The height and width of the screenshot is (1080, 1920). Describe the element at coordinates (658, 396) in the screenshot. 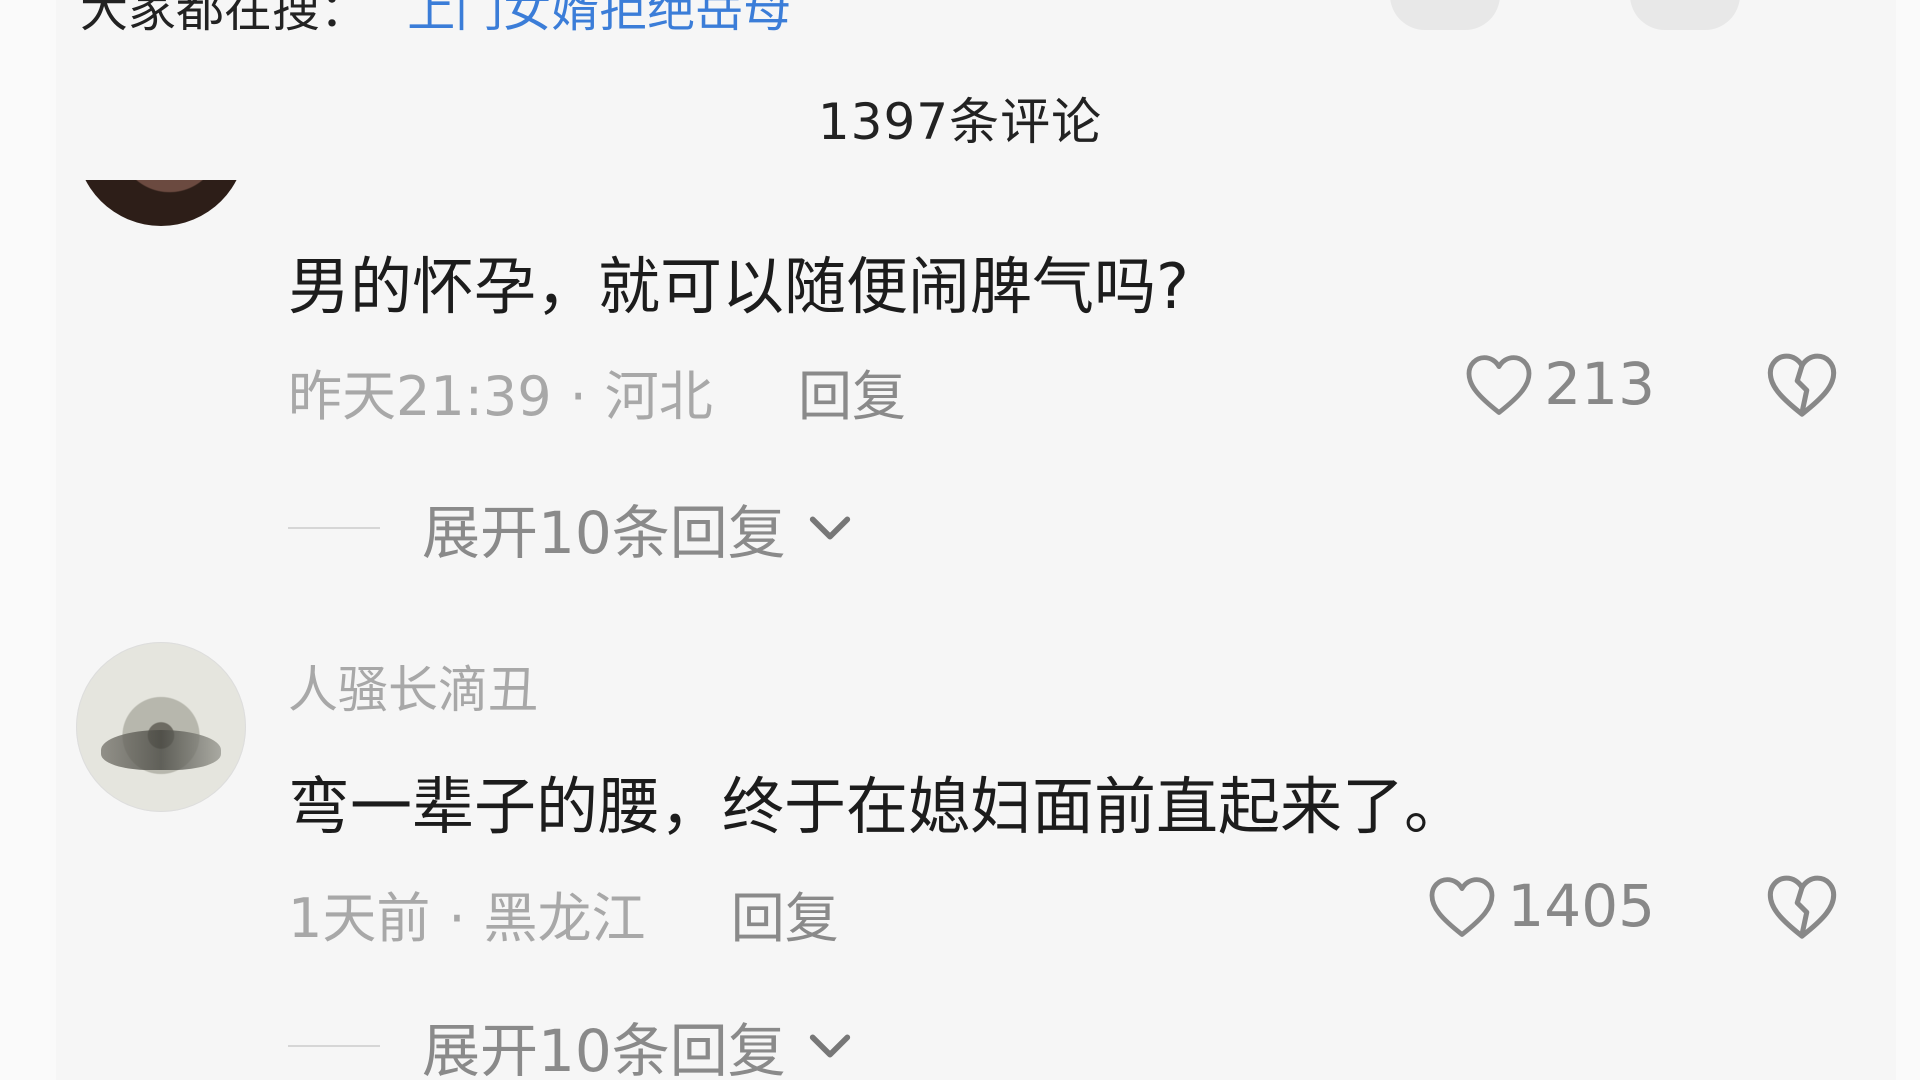

I see `comment-location: 河北` at that location.